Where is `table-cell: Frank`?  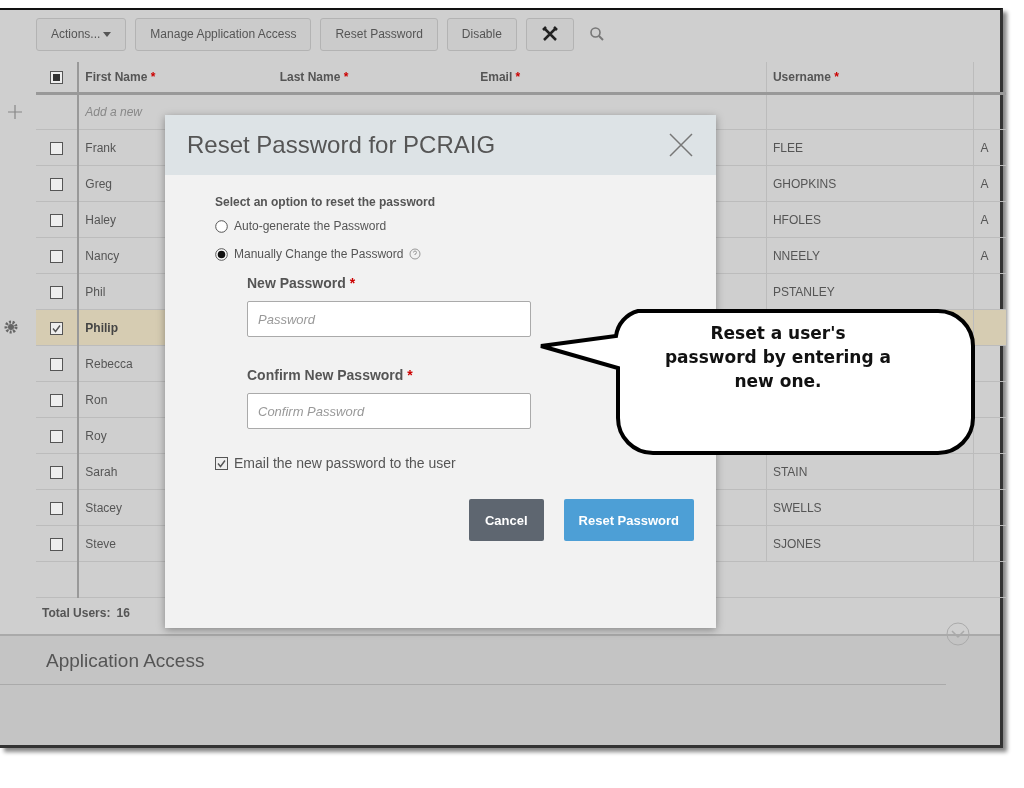 table-cell: Frank is located at coordinates (100, 147).